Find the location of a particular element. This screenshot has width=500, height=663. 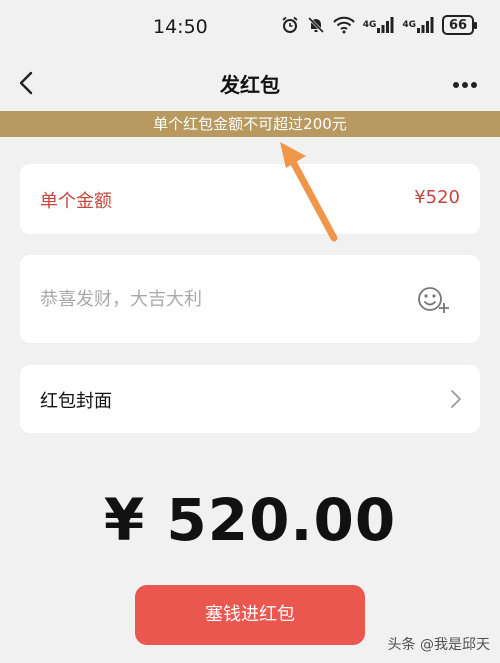

amount-row: 单个金额 ¥520 is located at coordinates (250, 199).